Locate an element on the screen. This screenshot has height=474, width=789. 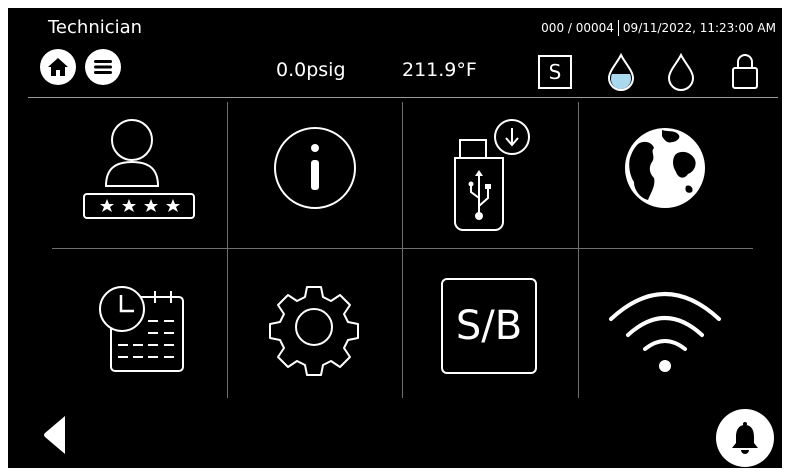
calendar-clock-icon is located at coordinates (141, 329).